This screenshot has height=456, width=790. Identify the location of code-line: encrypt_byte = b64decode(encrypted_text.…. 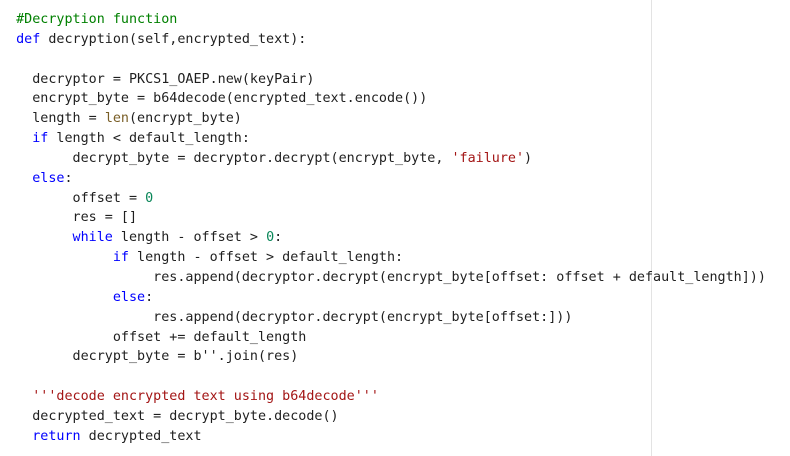
(383, 99).